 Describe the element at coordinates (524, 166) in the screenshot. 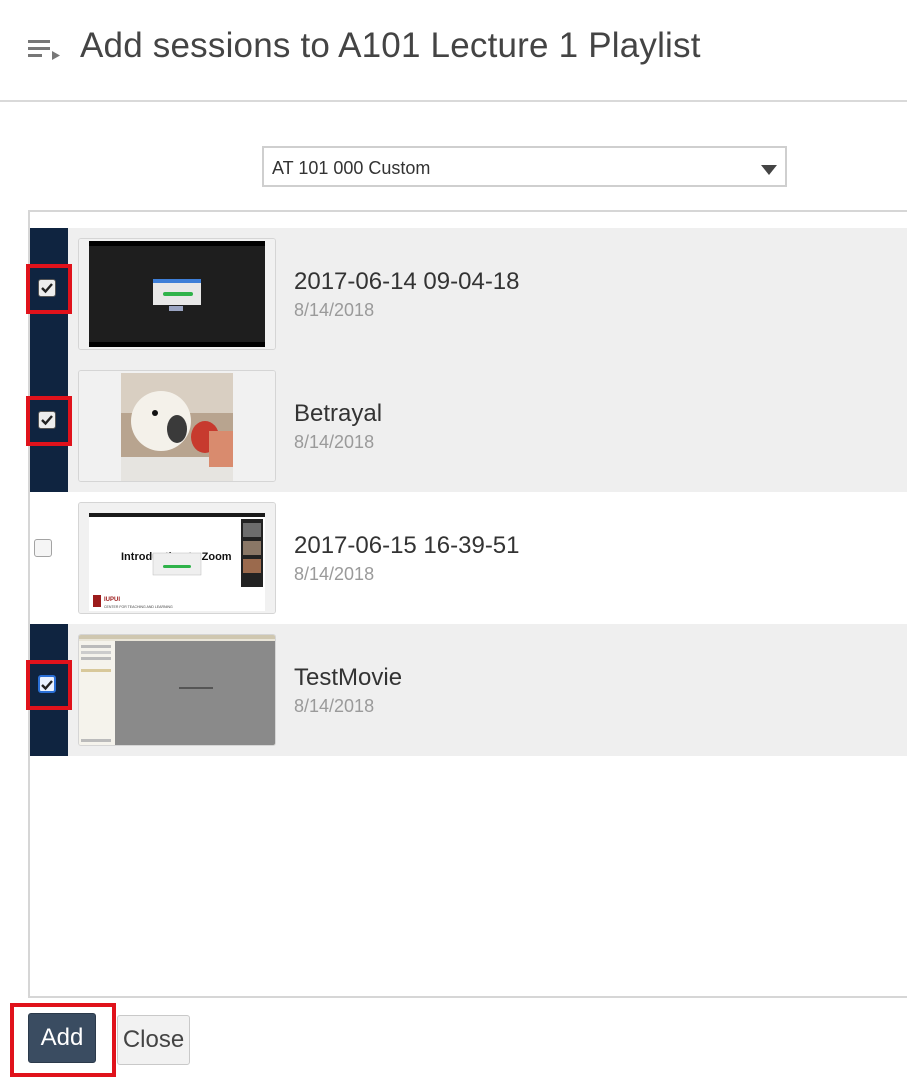

I see `folder-select: AT 101 000 Custom` at that location.